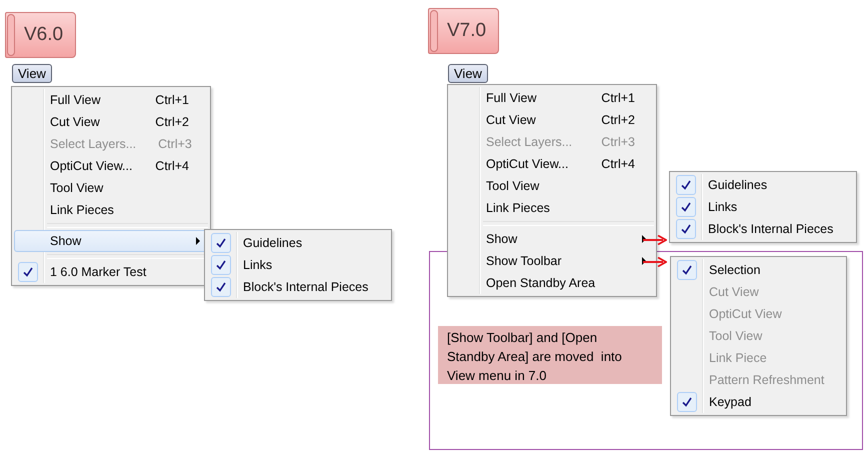 This screenshot has width=868, height=458. What do you see at coordinates (765, 402) in the screenshot?
I see `menu-item: Keypad` at bounding box center [765, 402].